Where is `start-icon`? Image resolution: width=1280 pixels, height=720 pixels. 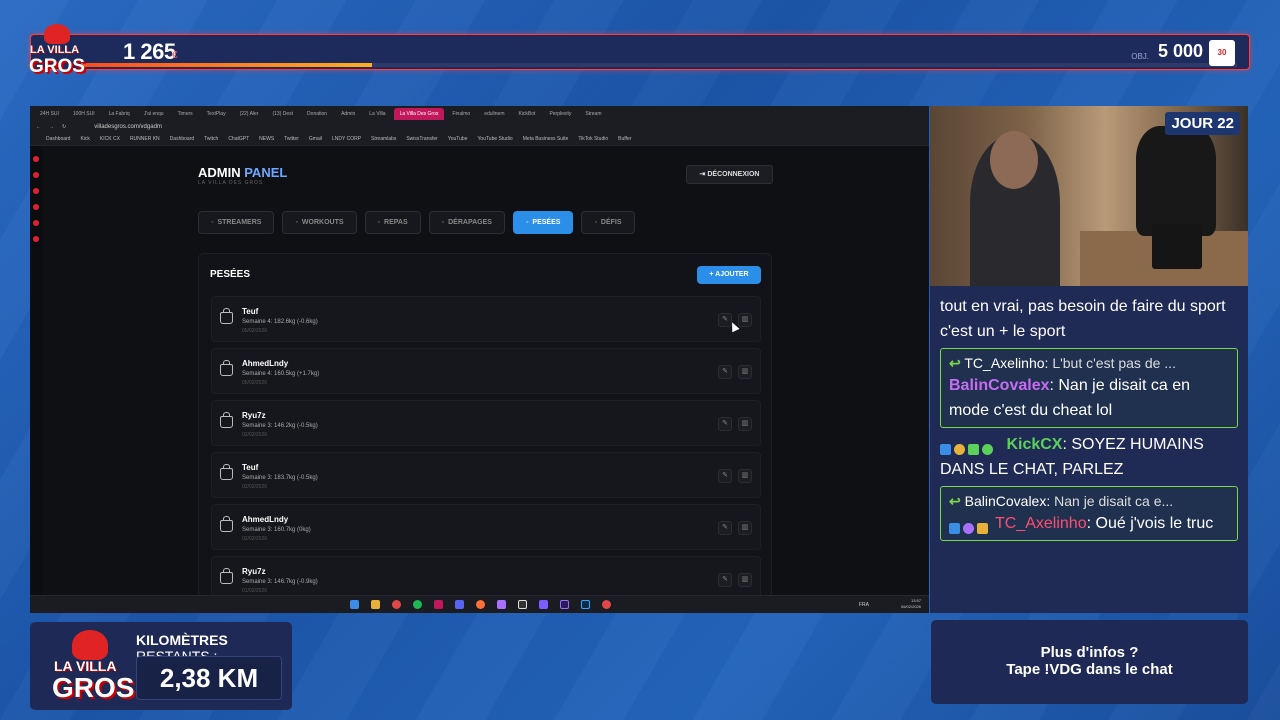 start-icon is located at coordinates (354, 604).